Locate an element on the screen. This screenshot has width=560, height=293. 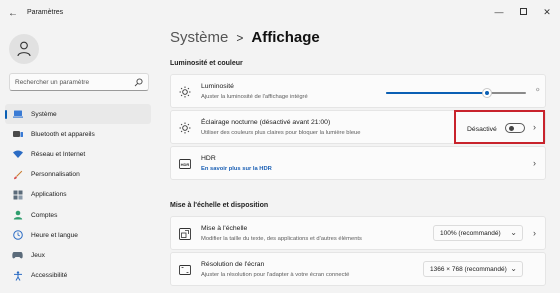
accessibility-icon is located at coordinates (17, 275).